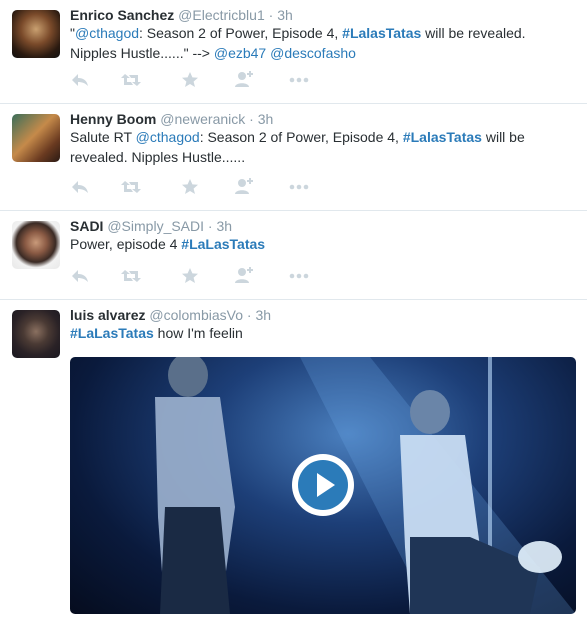  I want to click on tweet-header: Henny Boom @neweranick · 3h, so click(171, 119).